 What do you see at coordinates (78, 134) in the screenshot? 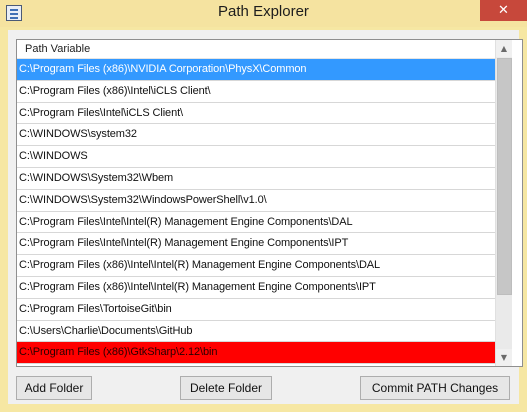
I see `list-item-label: C:\WINDOWS\system32` at bounding box center [78, 134].